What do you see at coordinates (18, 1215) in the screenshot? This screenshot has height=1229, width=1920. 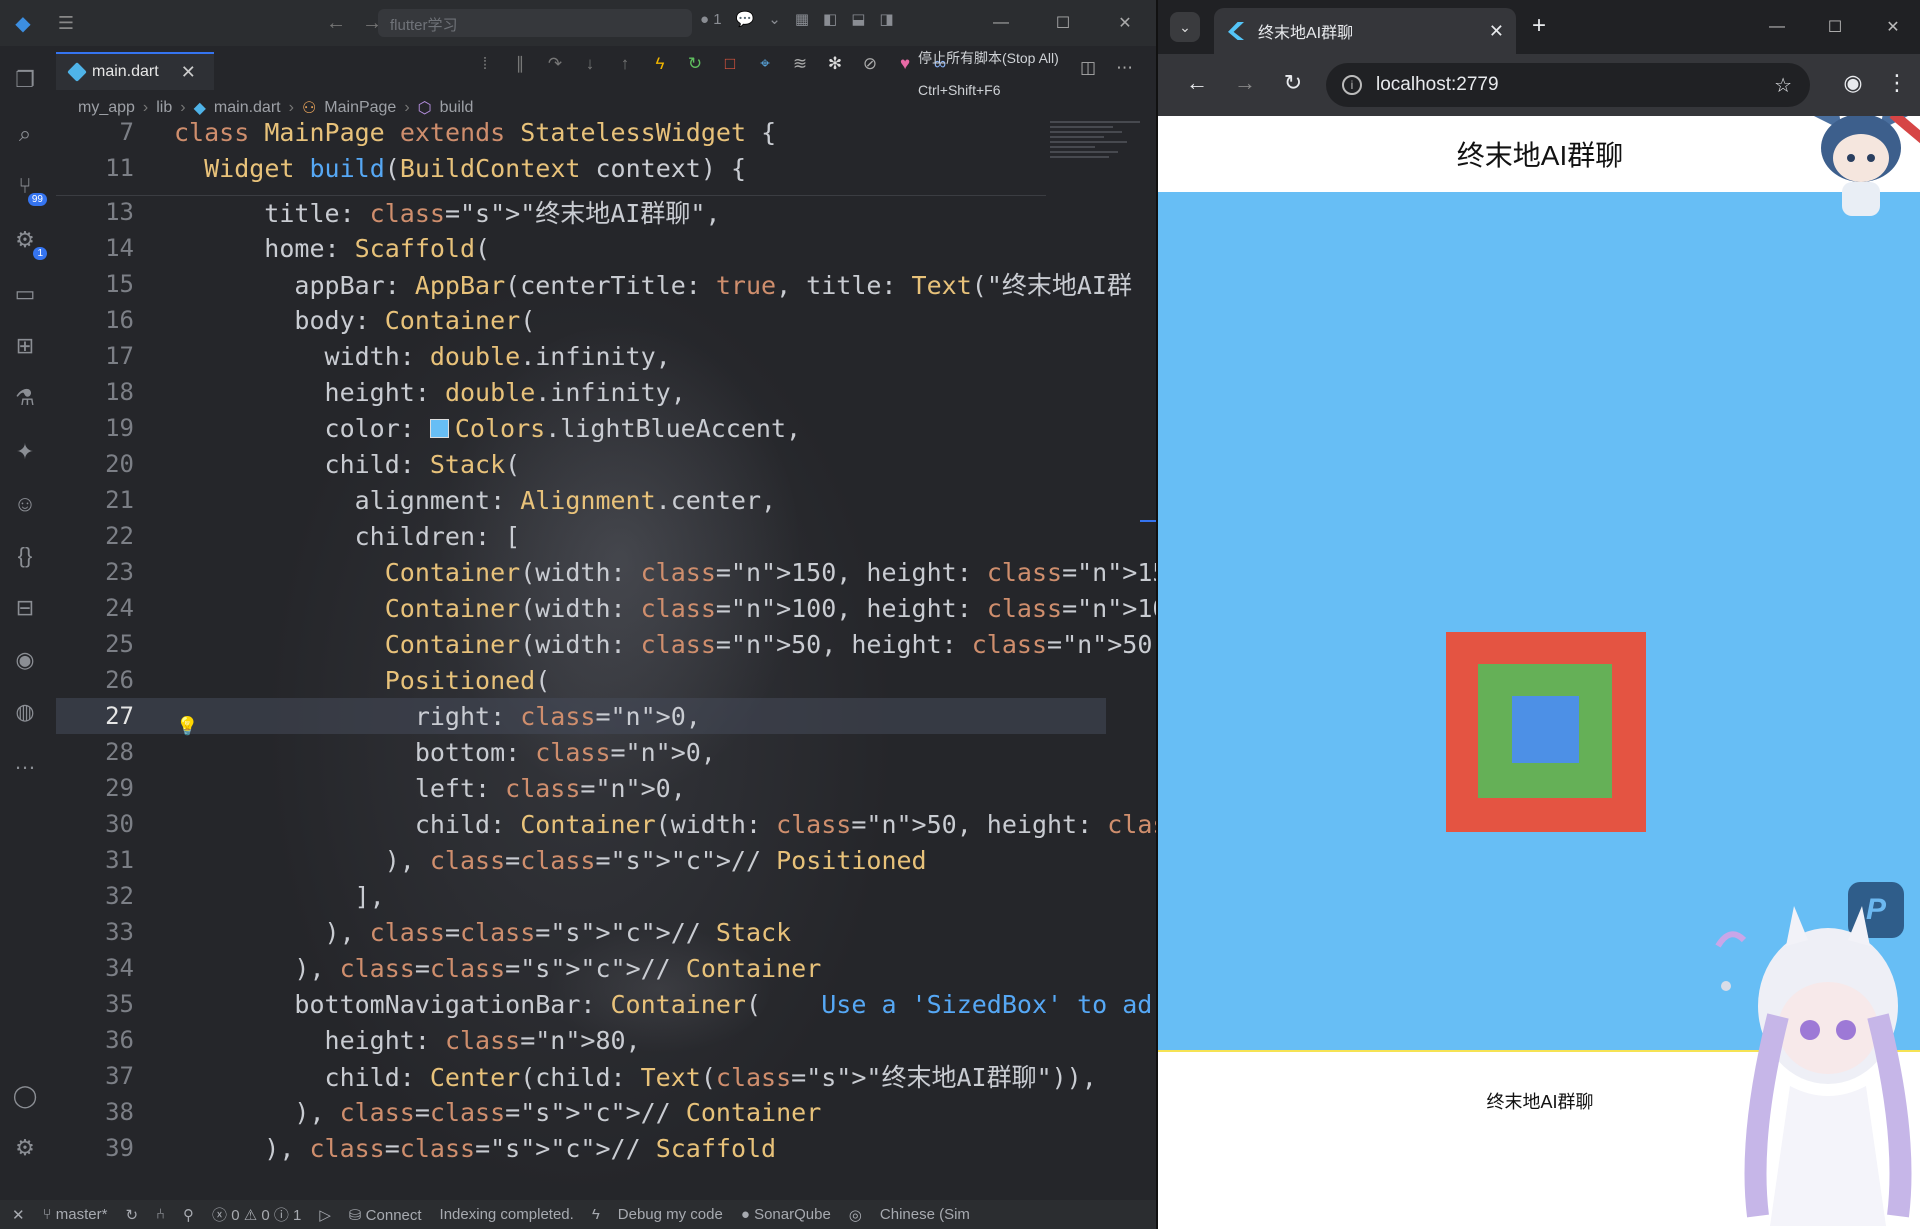 I see `remote-status-icon: ✕` at bounding box center [18, 1215].